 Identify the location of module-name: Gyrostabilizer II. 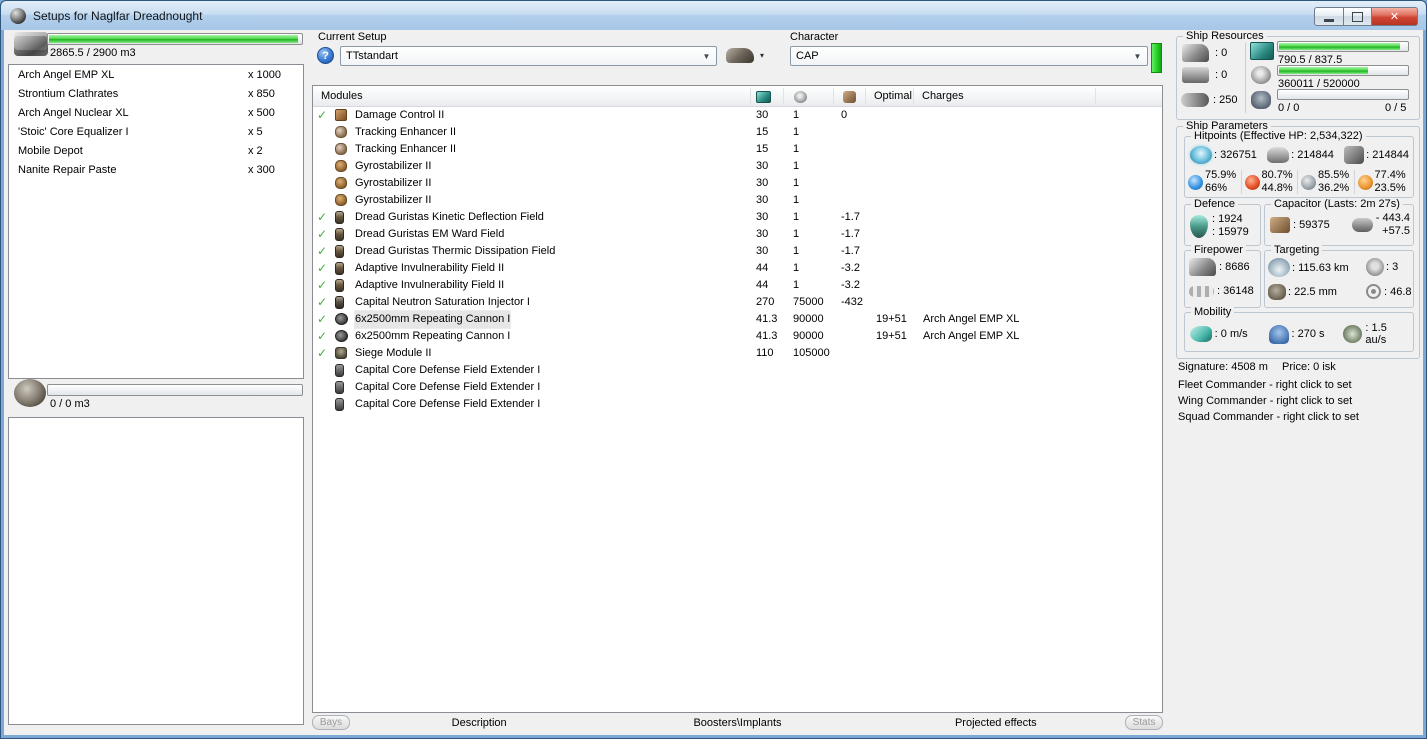
(393, 166).